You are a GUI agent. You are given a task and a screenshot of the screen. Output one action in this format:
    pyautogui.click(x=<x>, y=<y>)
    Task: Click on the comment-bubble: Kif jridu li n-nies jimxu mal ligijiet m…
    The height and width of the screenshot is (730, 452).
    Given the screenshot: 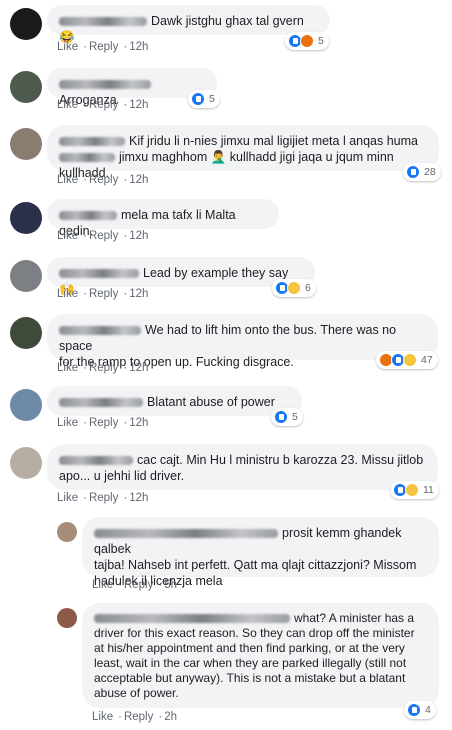 What is the action you would take?
    pyautogui.click(x=243, y=152)
    